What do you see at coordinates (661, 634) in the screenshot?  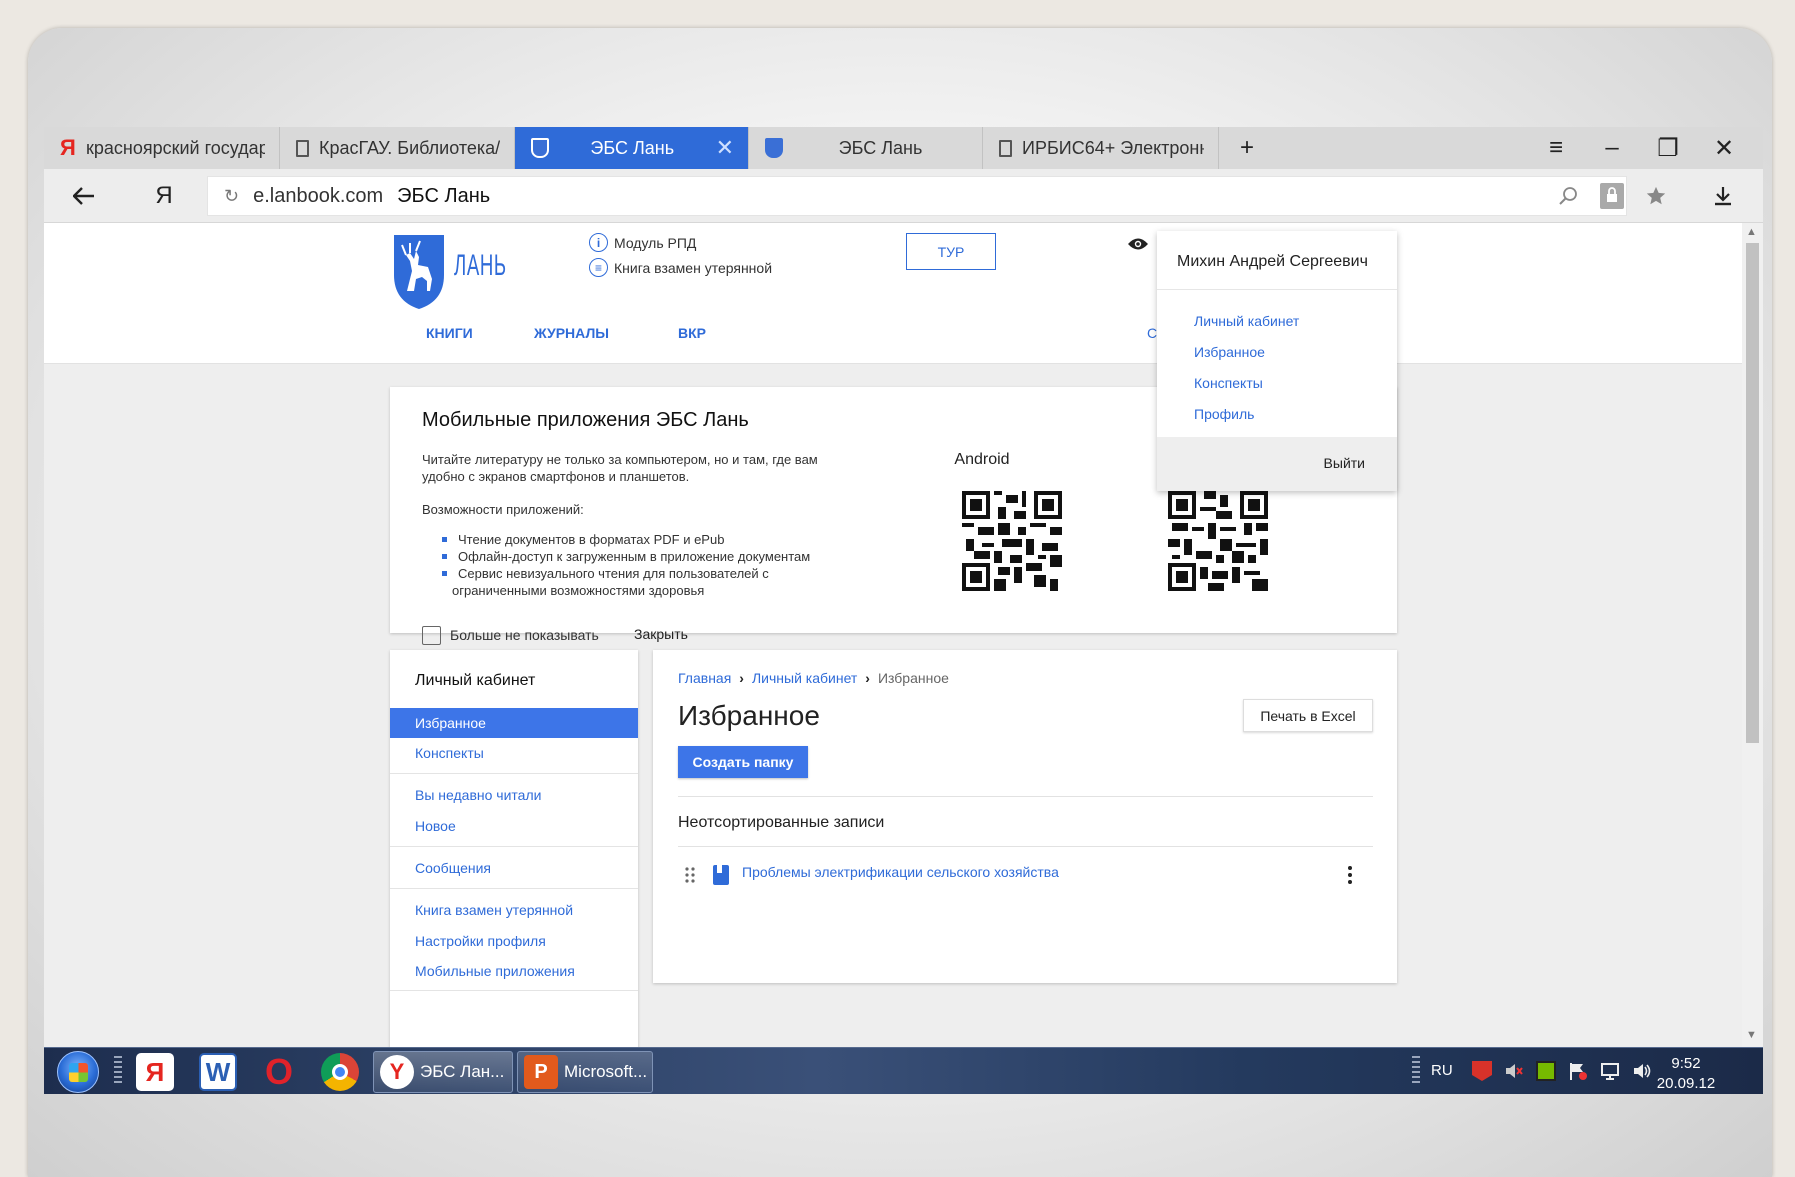 I see `close-promo-button: Закрыть` at bounding box center [661, 634].